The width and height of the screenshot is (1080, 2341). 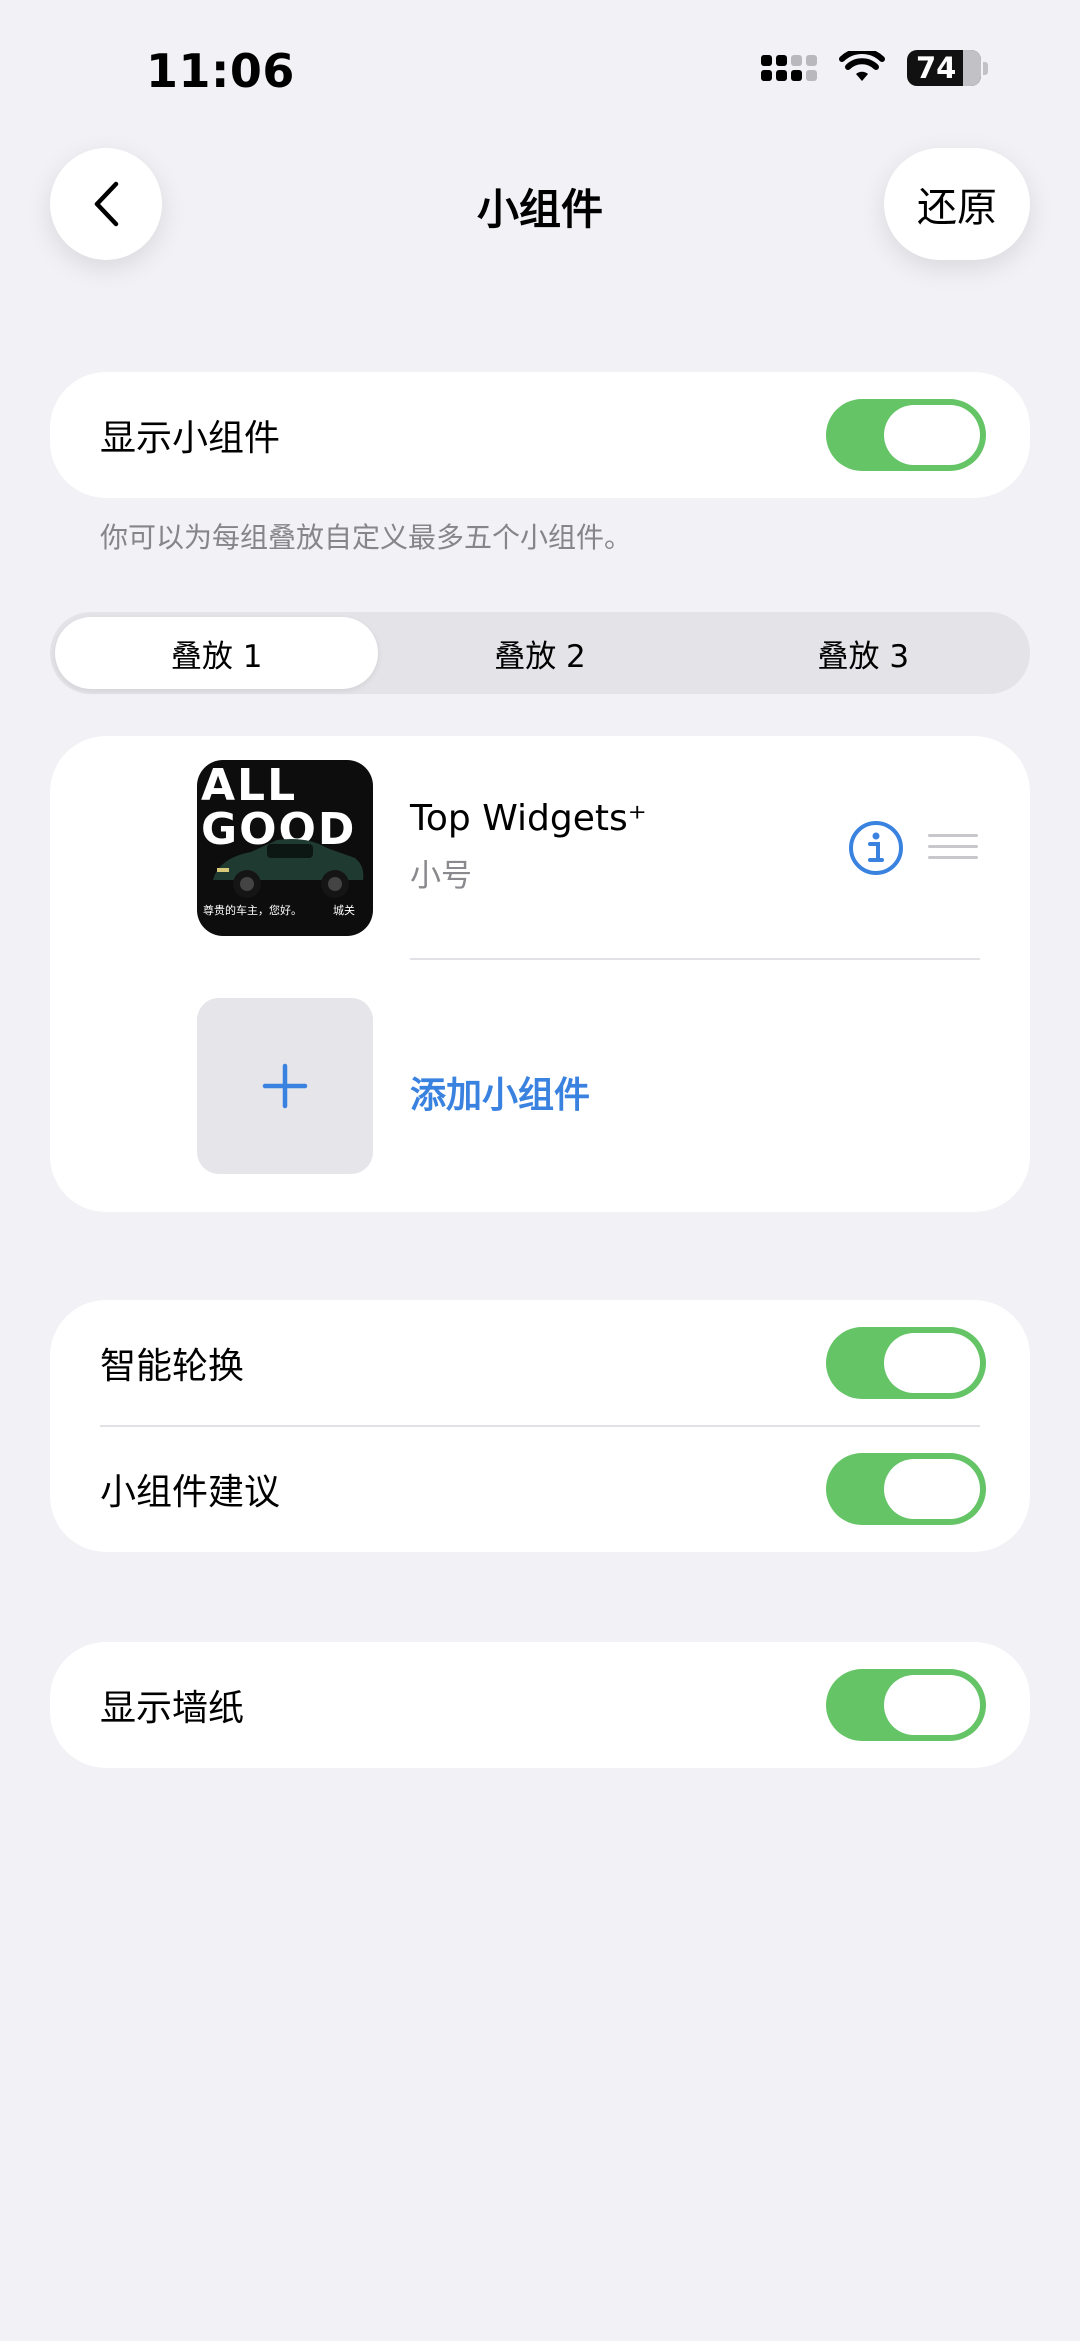 I want to click on cellular-signal-icon, so click(x=789, y=68).